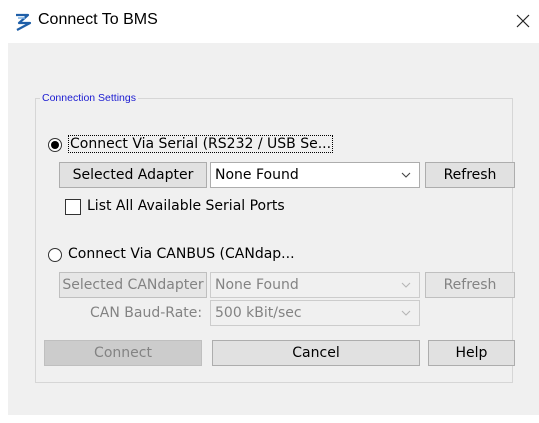 The height and width of the screenshot is (423, 539). What do you see at coordinates (24, 22) in the screenshot?
I see `app-logo-icon` at bounding box center [24, 22].